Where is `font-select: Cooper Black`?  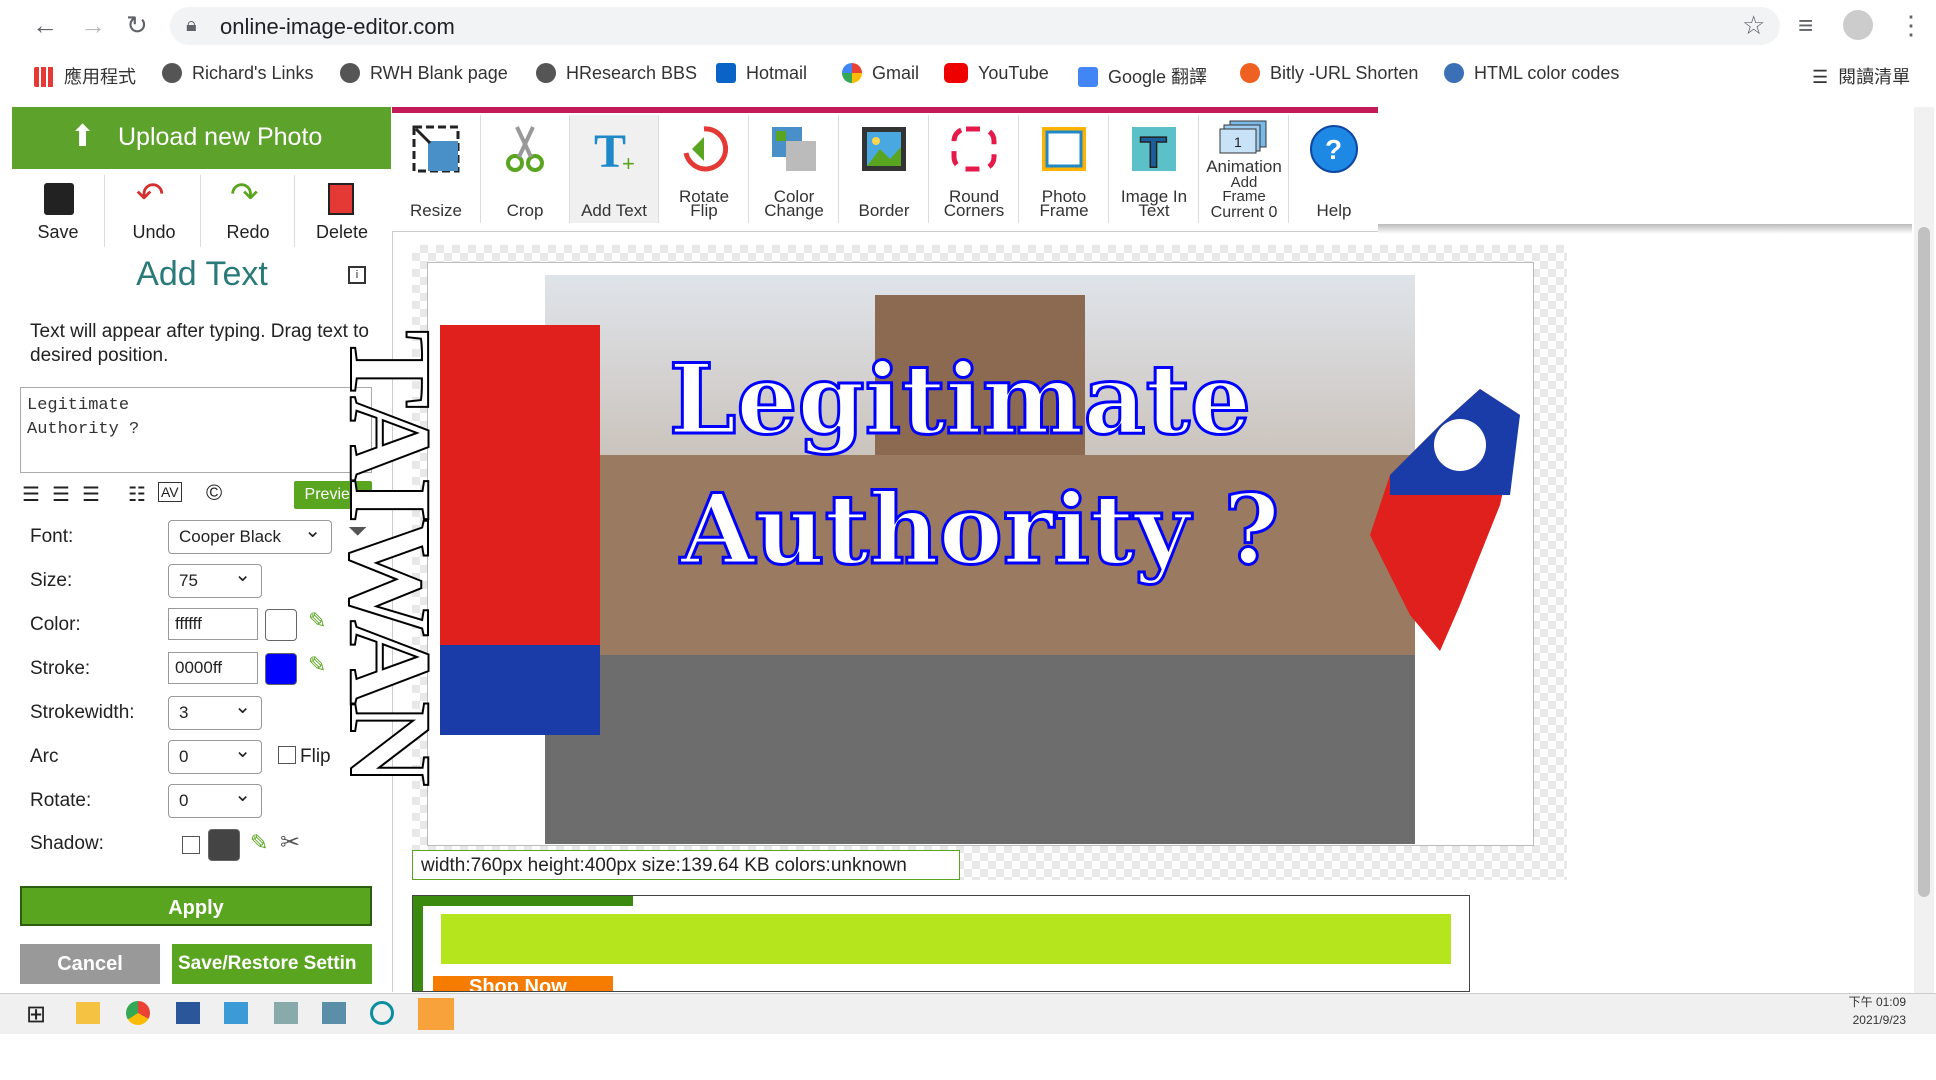
font-select: Cooper Black is located at coordinates (250, 534).